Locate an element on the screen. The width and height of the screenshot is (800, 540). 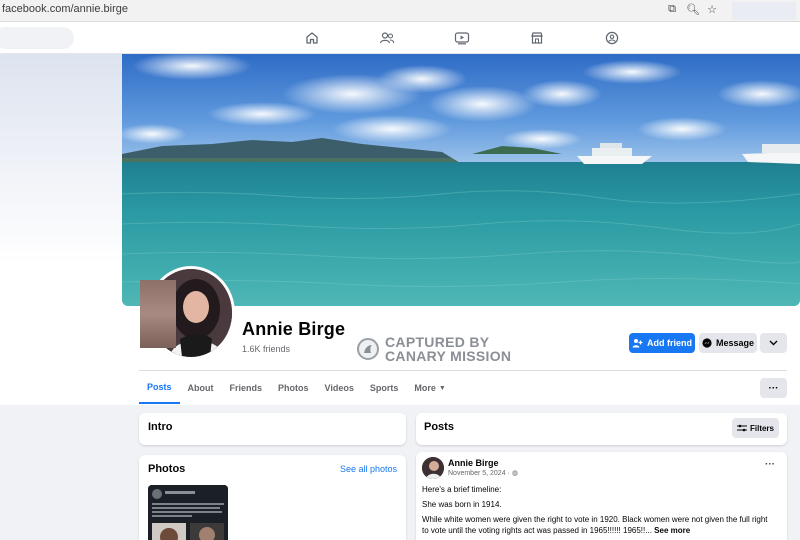
posts-header-card: Posts Filters is located at coordinates (601, 429).